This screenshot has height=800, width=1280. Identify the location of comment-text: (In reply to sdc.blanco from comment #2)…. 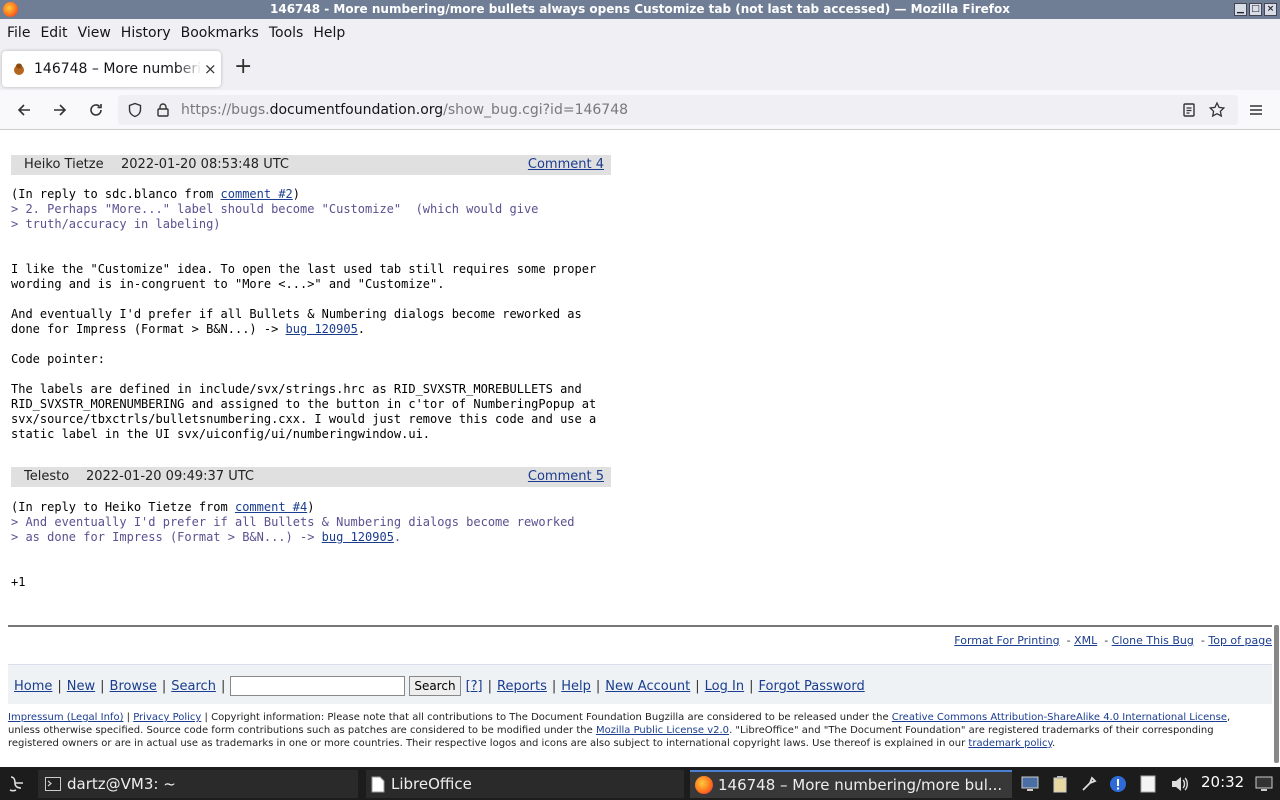
(304, 314).